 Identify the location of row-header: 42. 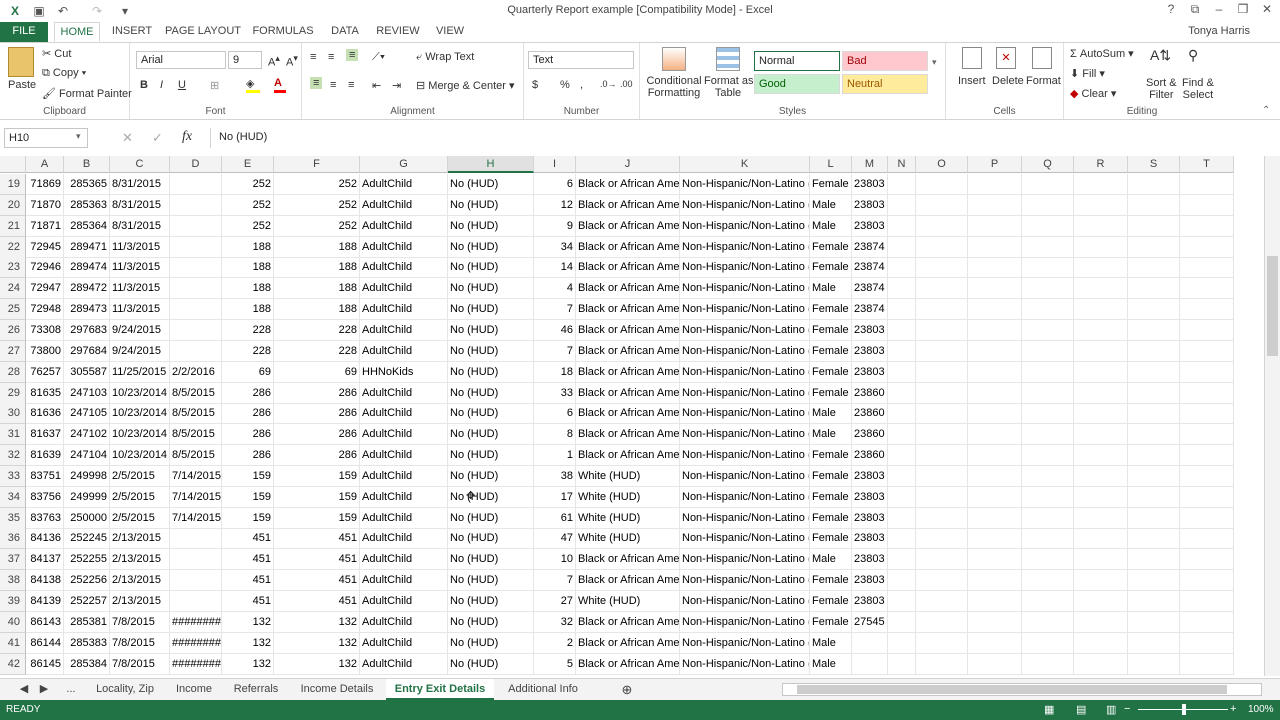
(13, 664).